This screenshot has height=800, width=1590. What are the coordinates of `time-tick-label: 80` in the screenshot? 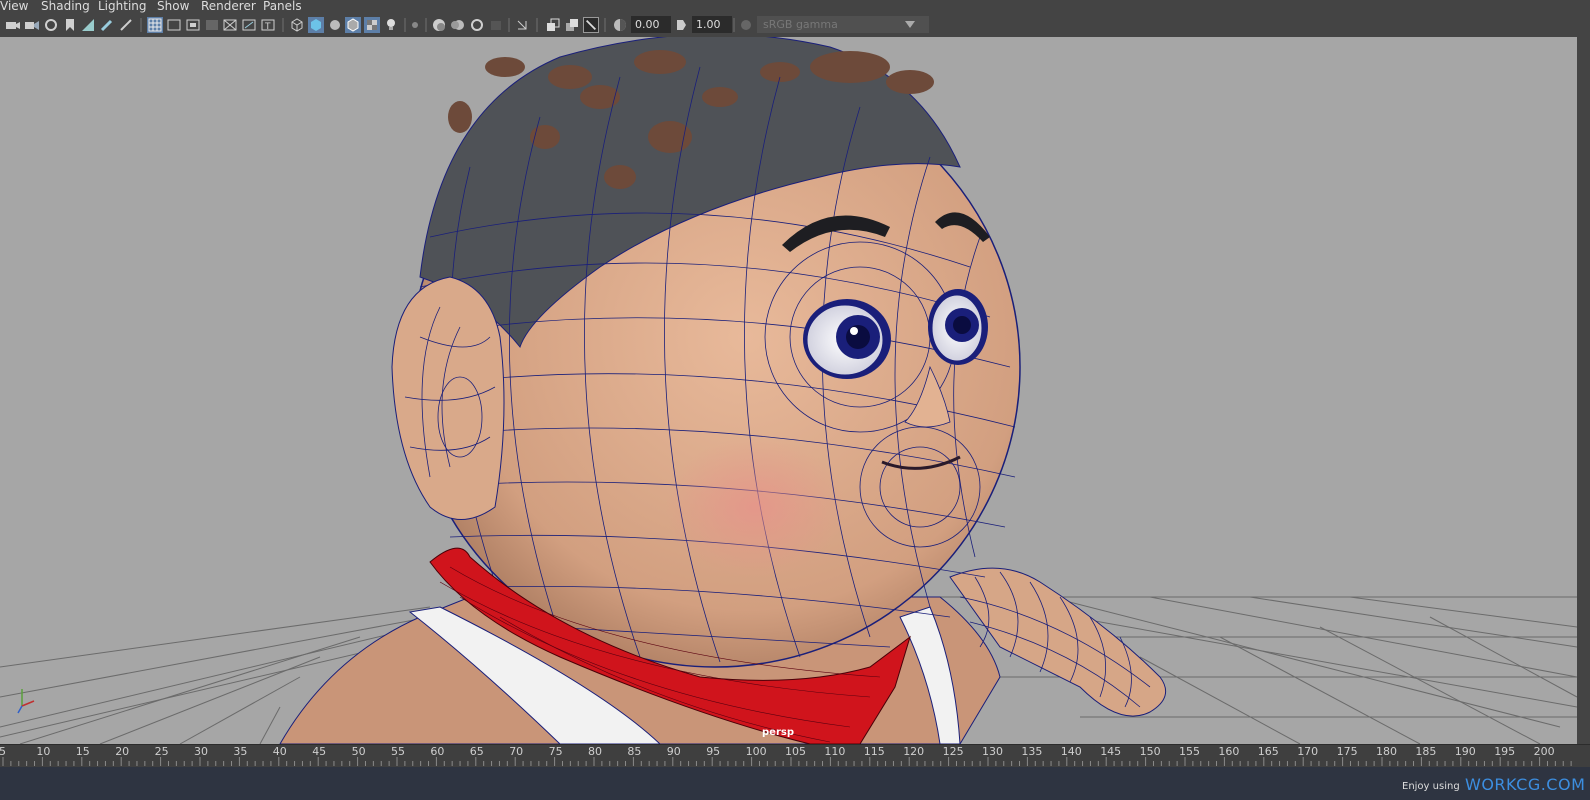 It's located at (595, 751).